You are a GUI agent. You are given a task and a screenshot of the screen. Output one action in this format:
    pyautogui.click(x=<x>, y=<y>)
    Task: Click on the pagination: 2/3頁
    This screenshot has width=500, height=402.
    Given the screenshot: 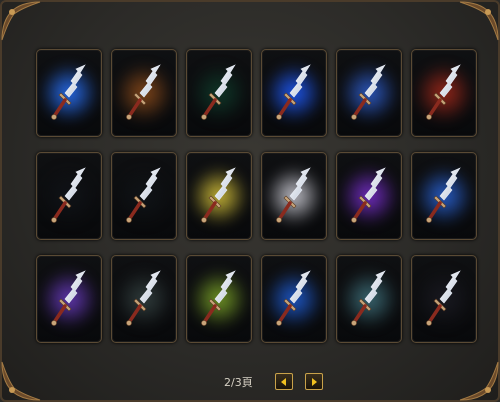 What is the action you would take?
    pyautogui.click(x=273, y=381)
    